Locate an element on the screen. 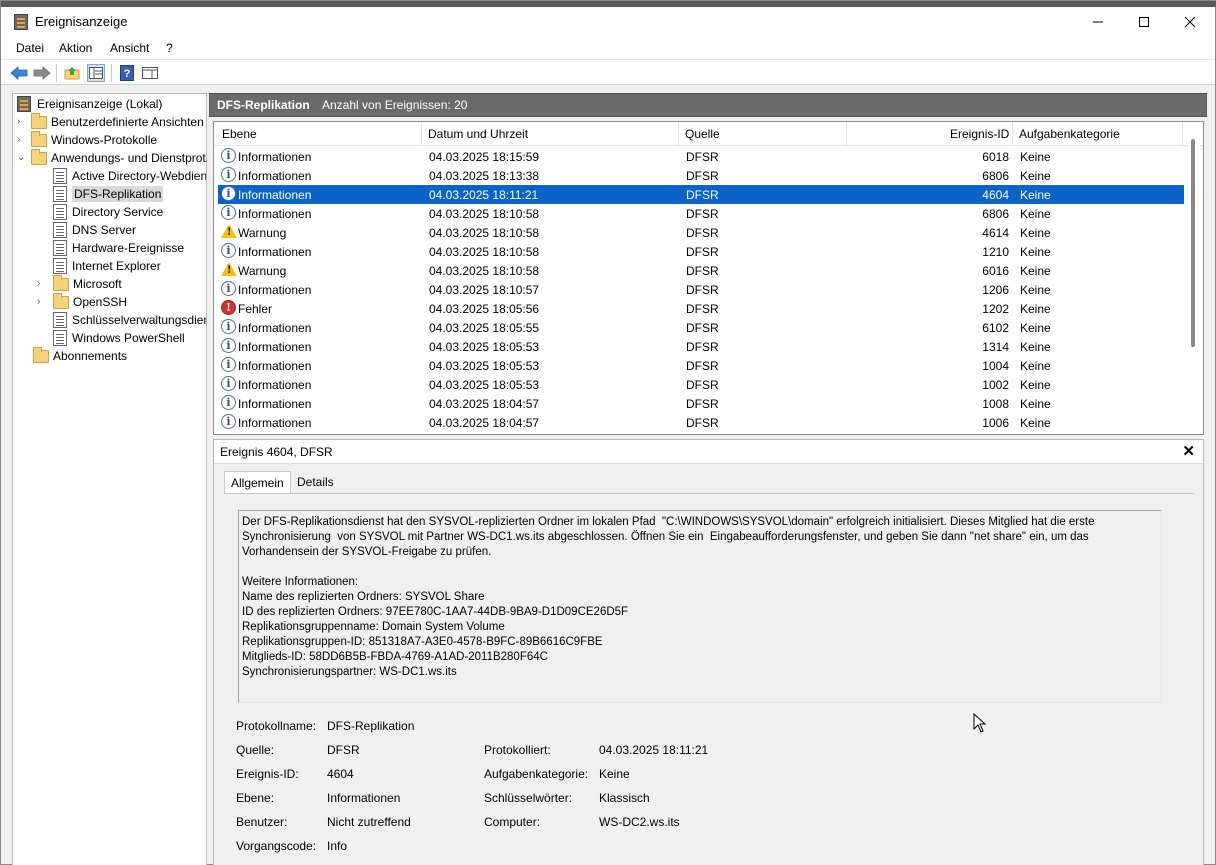 This screenshot has width=1216, height=865. menu-view: Ansicht is located at coordinates (129, 48).